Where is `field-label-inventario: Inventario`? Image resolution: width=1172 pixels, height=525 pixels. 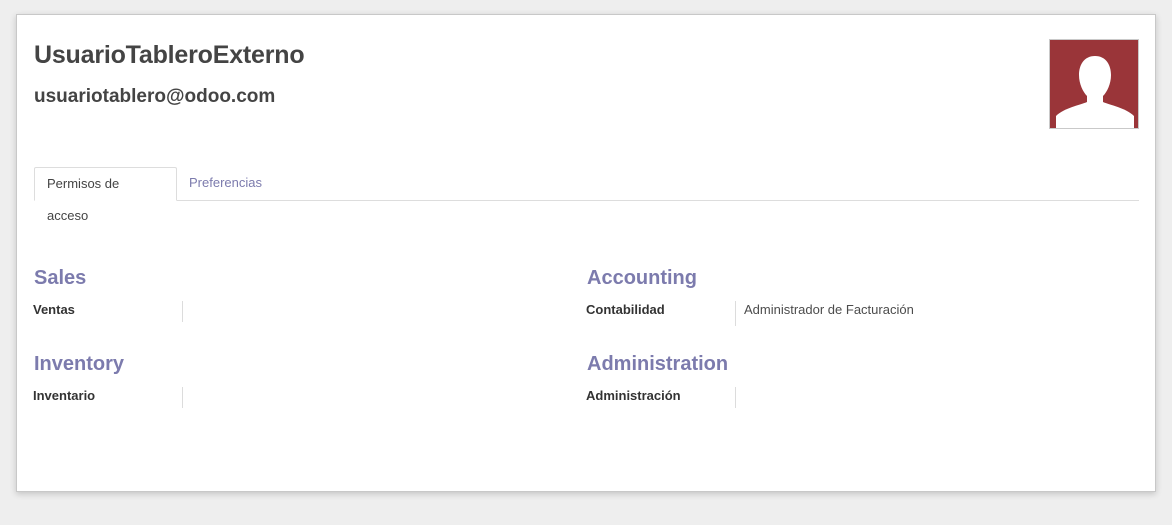
field-label-inventario: Inventario is located at coordinates (64, 395).